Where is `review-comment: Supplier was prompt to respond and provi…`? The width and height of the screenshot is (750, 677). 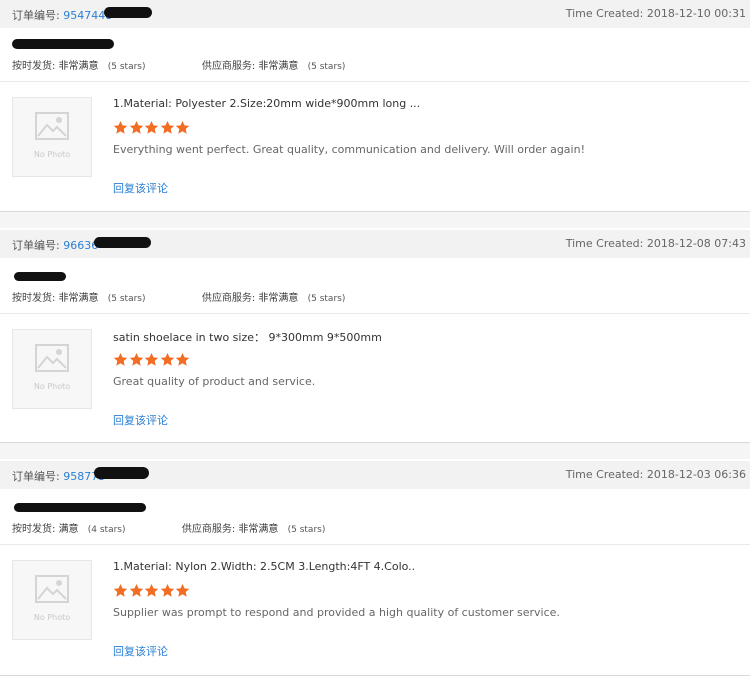 review-comment: Supplier was prompt to respond and provi… is located at coordinates (336, 612).